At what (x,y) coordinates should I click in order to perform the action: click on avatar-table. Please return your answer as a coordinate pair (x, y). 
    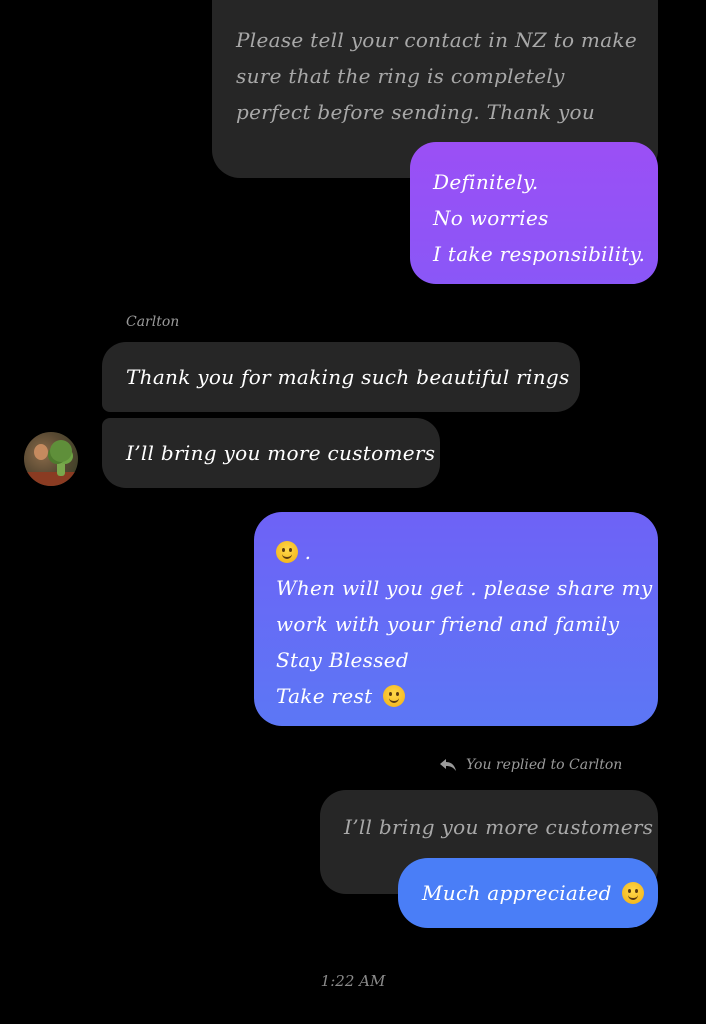
    Looking at the image, I should click on (51, 479).